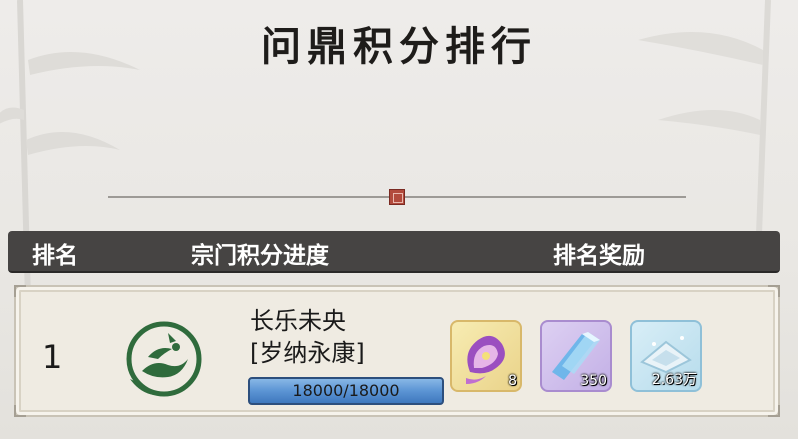 The height and width of the screenshot is (439, 798). I want to click on reward-item-2: 350, so click(576, 356).